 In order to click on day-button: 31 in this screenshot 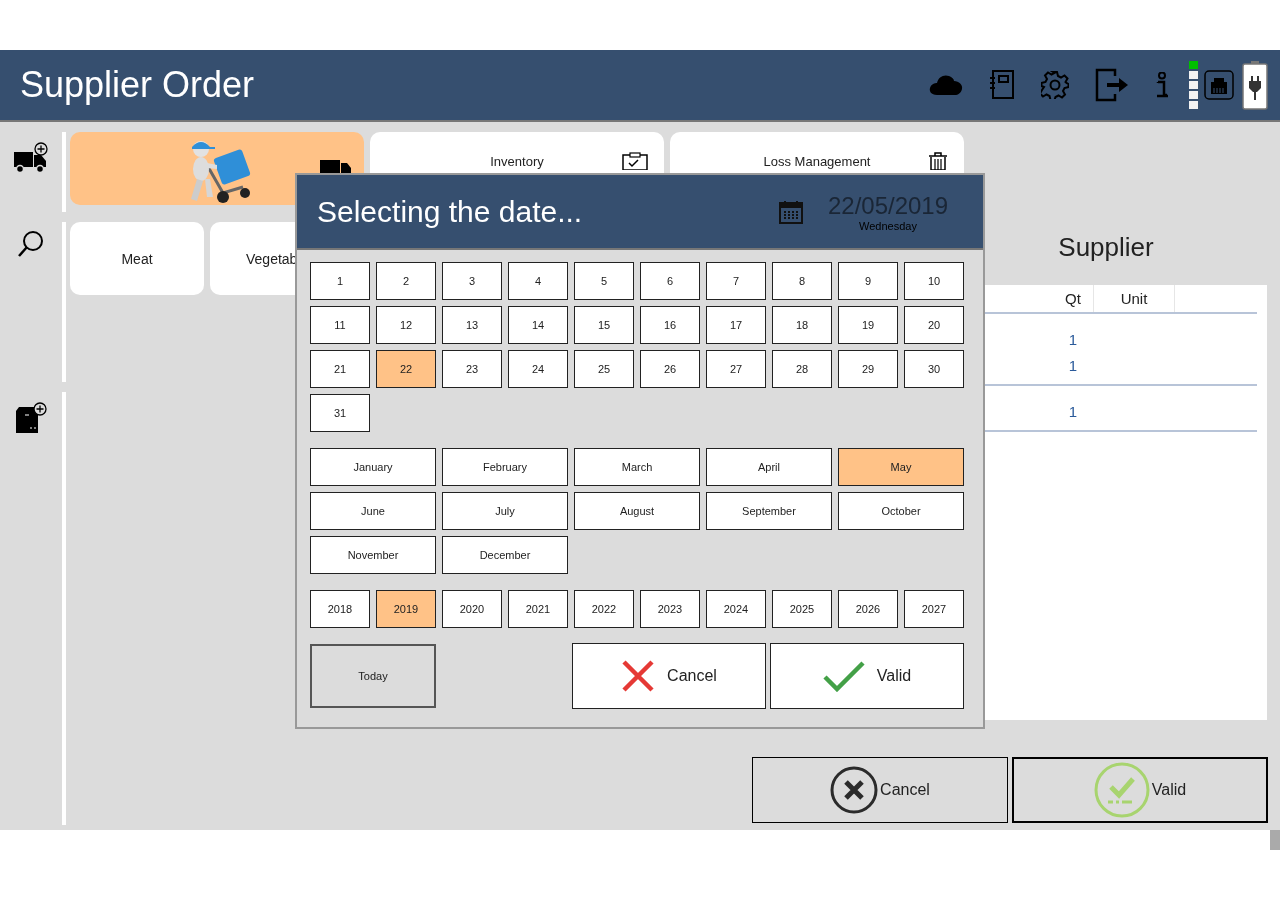, I will do `click(340, 413)`.